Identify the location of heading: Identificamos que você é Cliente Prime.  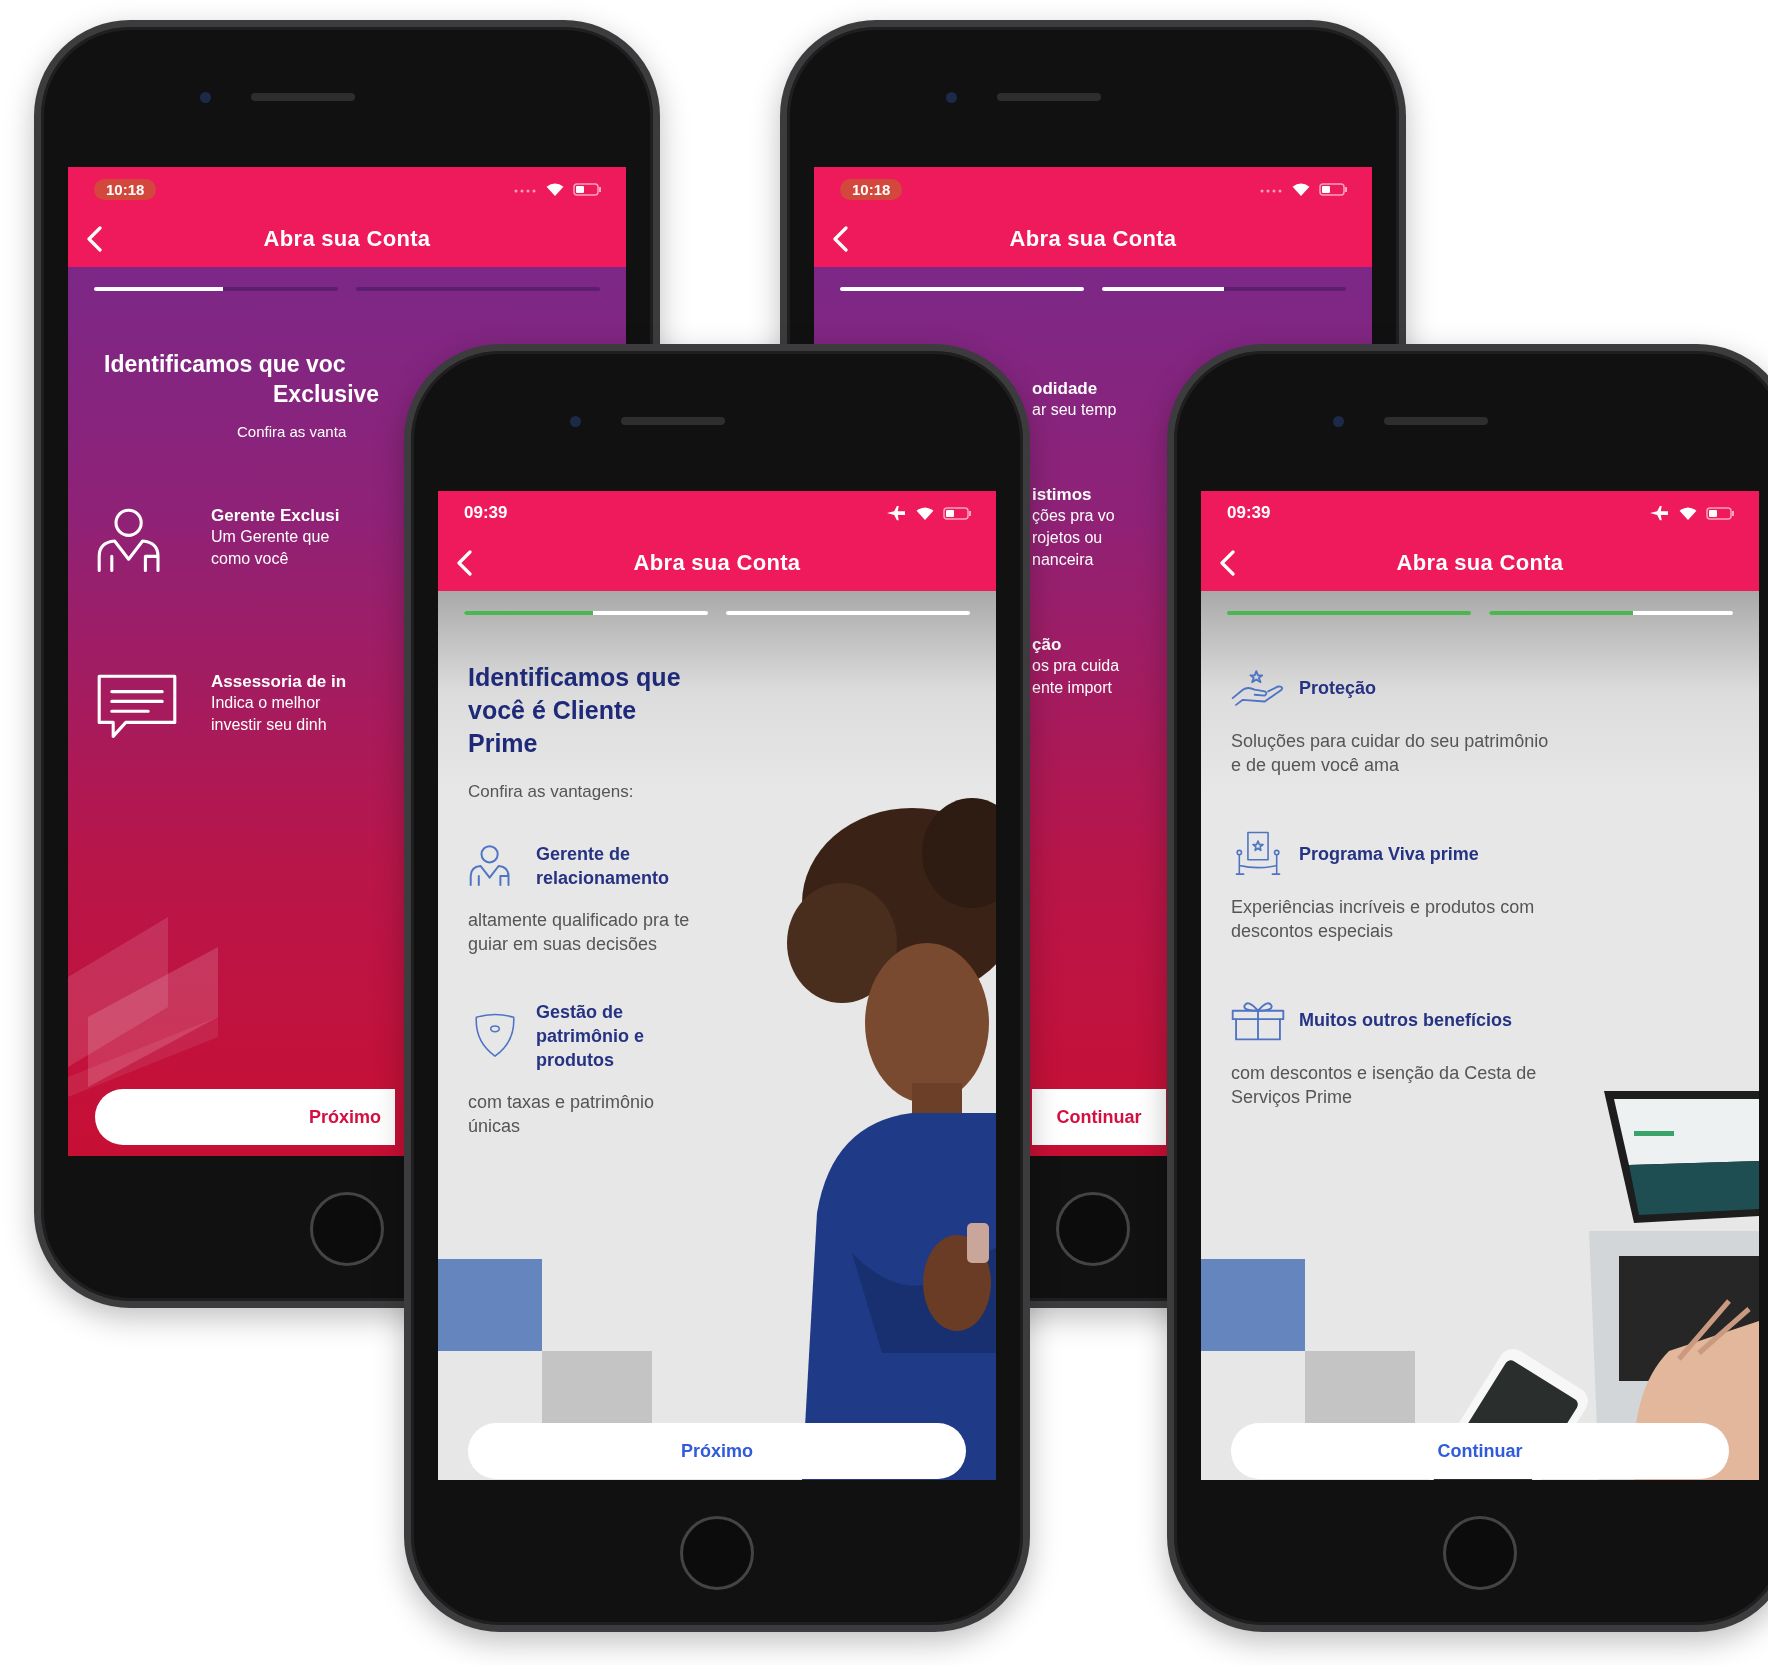
(575, 710).